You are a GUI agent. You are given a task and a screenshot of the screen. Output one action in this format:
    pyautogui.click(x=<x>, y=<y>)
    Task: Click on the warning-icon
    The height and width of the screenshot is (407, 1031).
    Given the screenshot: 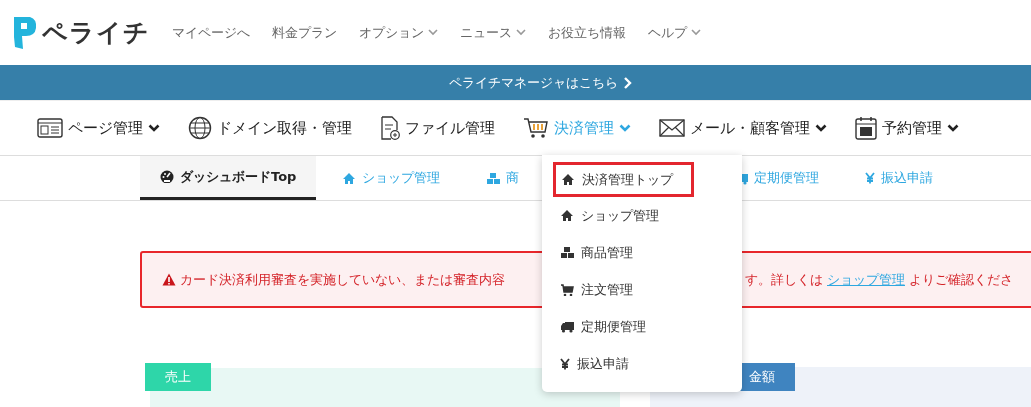 What is the action you would take?
    pyautogui.click(x=169, y=279)
    